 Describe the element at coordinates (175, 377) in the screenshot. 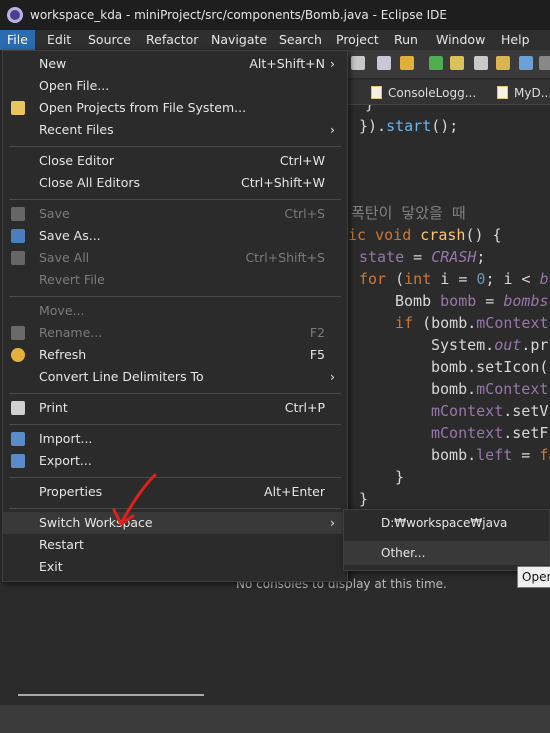

I see `menu-item-convert-line-delimiters: Convert Line Delimiters To ›` at that location.